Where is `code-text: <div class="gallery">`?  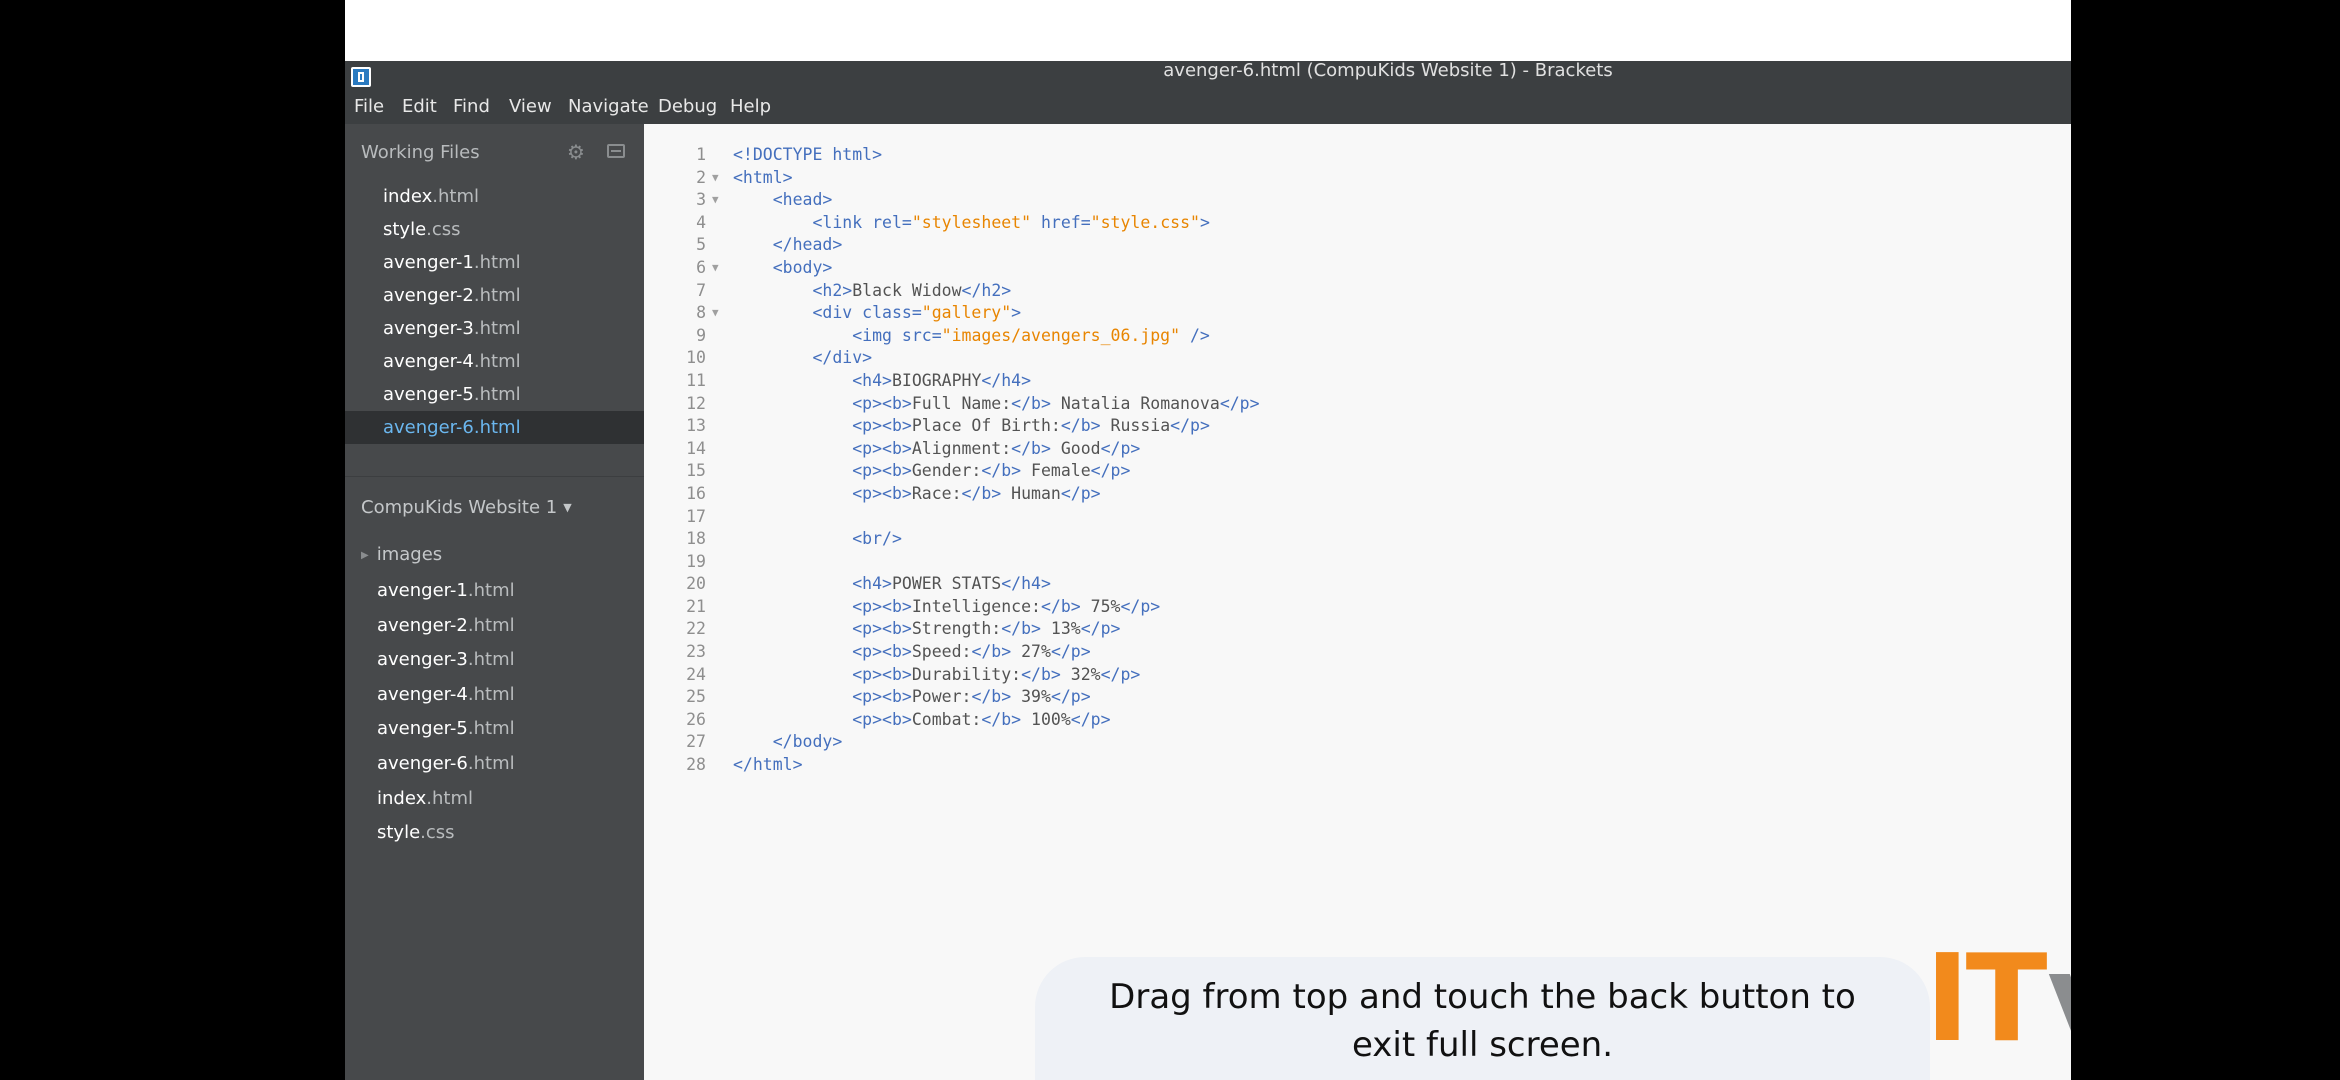 code-text: <div class="gallery"> is located at coordinates (917, 313).